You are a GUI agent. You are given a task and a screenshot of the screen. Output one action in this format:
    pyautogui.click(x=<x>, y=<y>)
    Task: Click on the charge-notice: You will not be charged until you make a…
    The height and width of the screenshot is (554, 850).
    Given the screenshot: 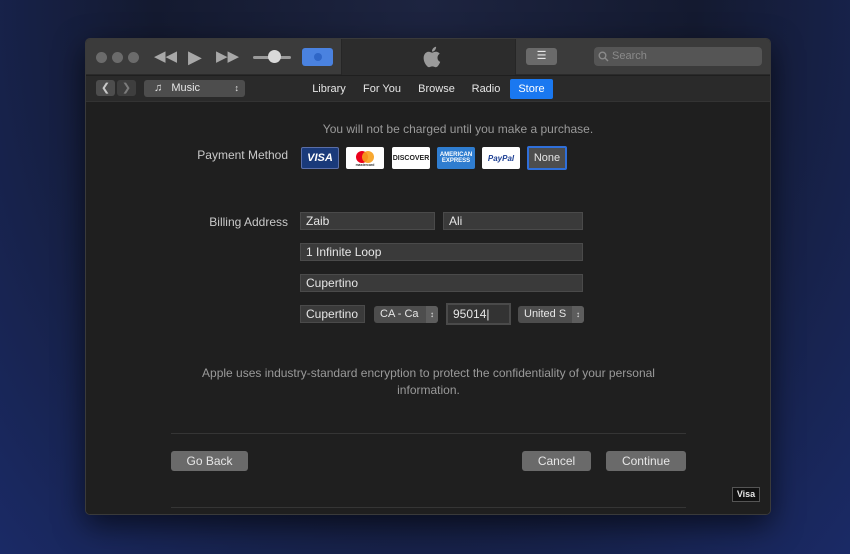 What is the action you would take?
    pyautogui.click(x=458, y=129)
    